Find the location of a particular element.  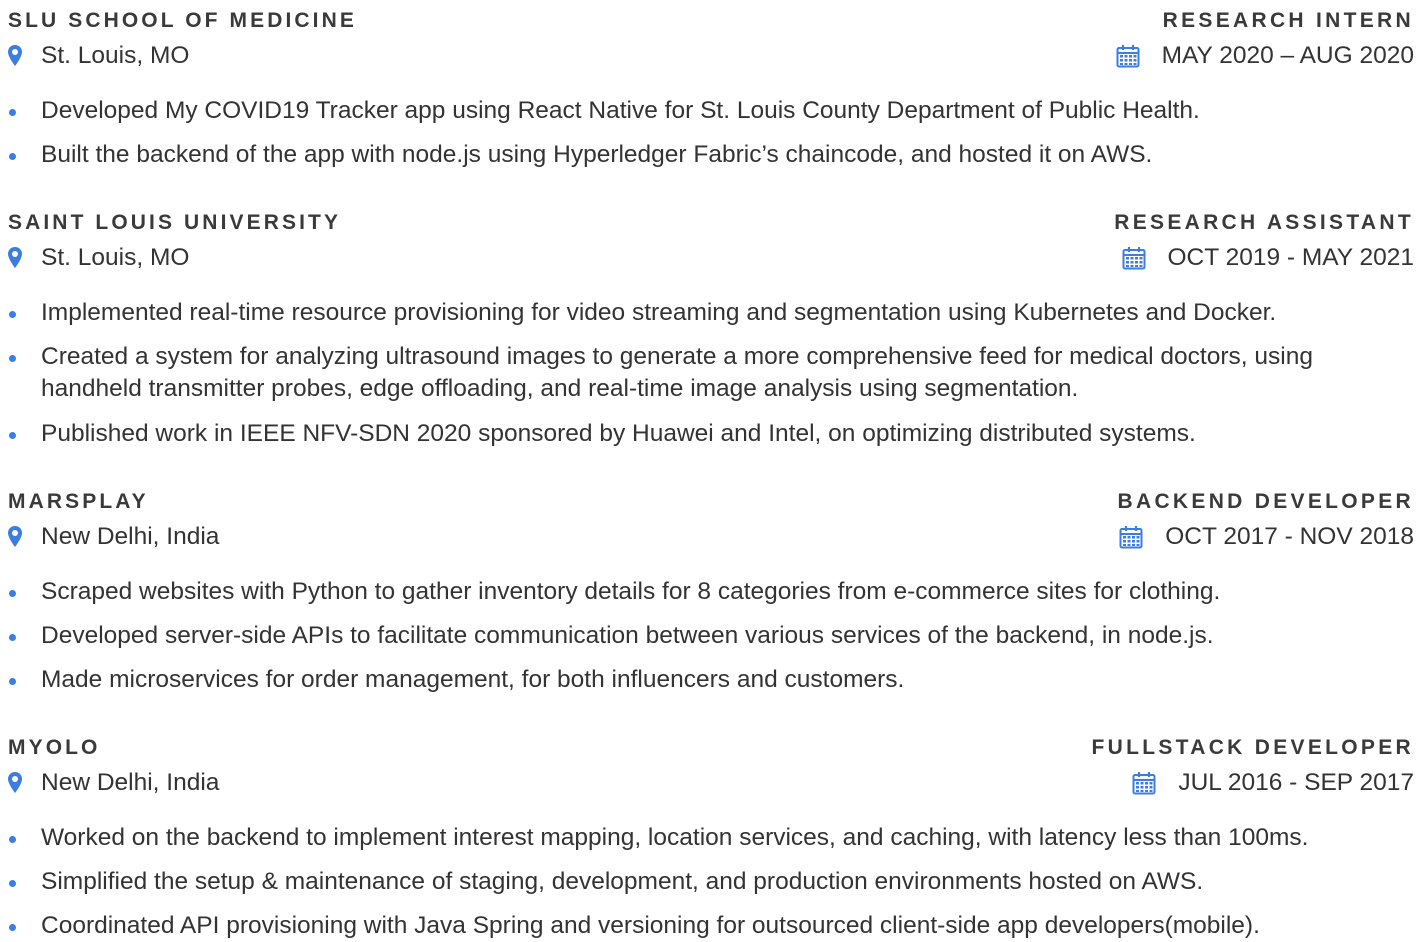

date-text: JUL 2016 - SEP 2017 is located at coordinates (1296, 782).